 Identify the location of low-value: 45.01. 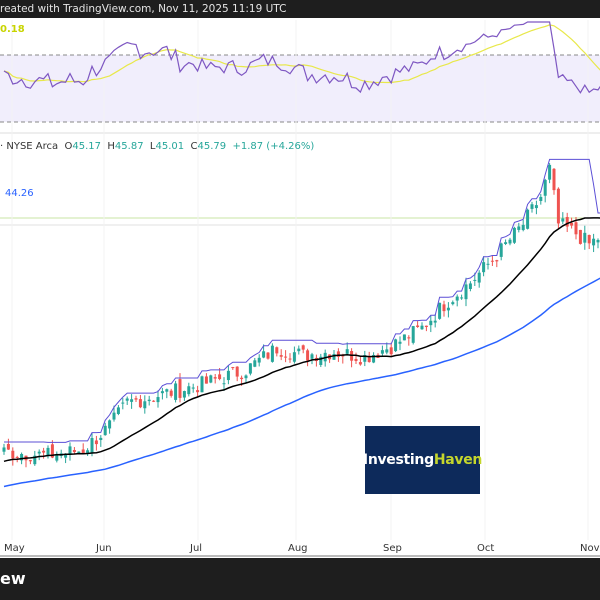
(170, 146).